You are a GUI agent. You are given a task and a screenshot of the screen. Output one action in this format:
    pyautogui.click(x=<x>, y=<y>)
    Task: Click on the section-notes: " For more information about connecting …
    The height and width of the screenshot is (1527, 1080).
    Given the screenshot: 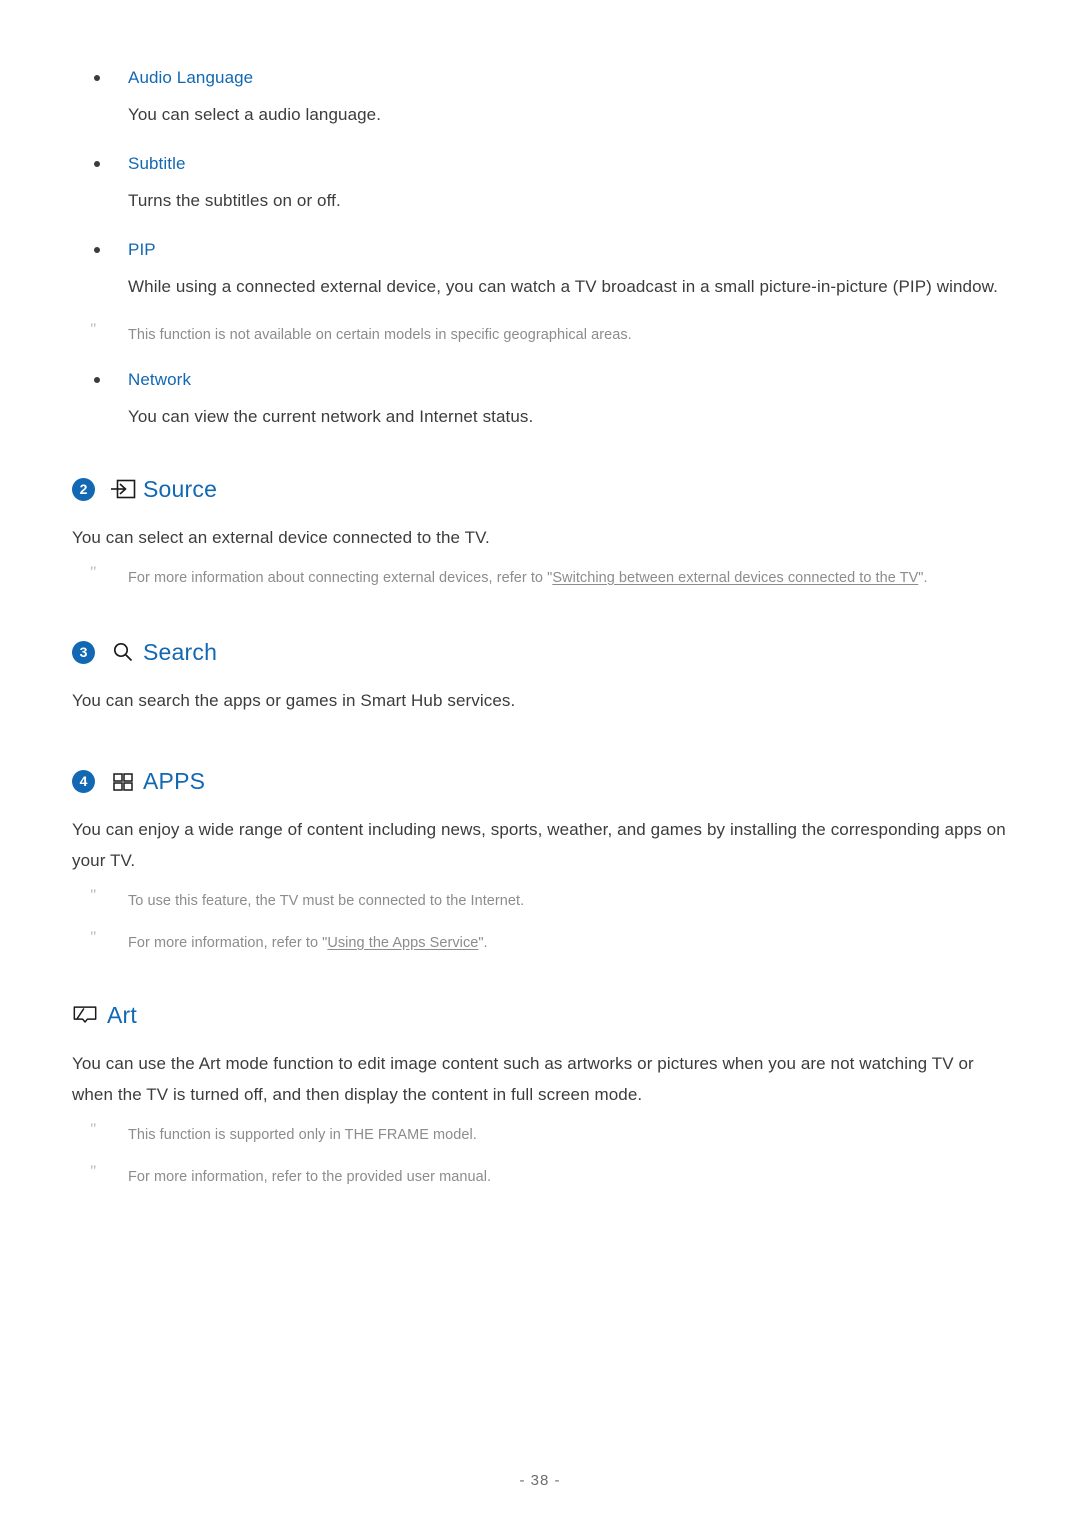 What is the action you would take?
    pyautogui.click(x=540, y=577)
    